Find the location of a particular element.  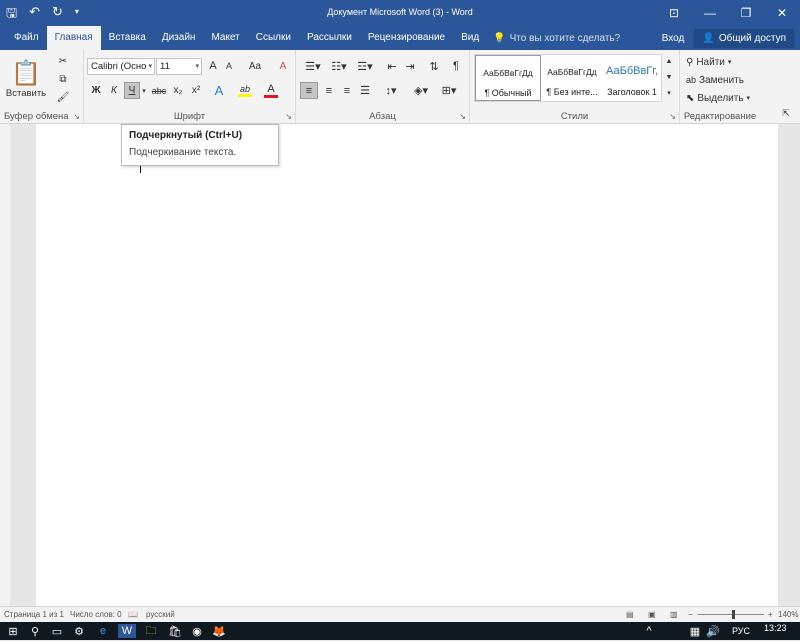

format-painter-icon: 🖌 is located at coordinates (63, 97).